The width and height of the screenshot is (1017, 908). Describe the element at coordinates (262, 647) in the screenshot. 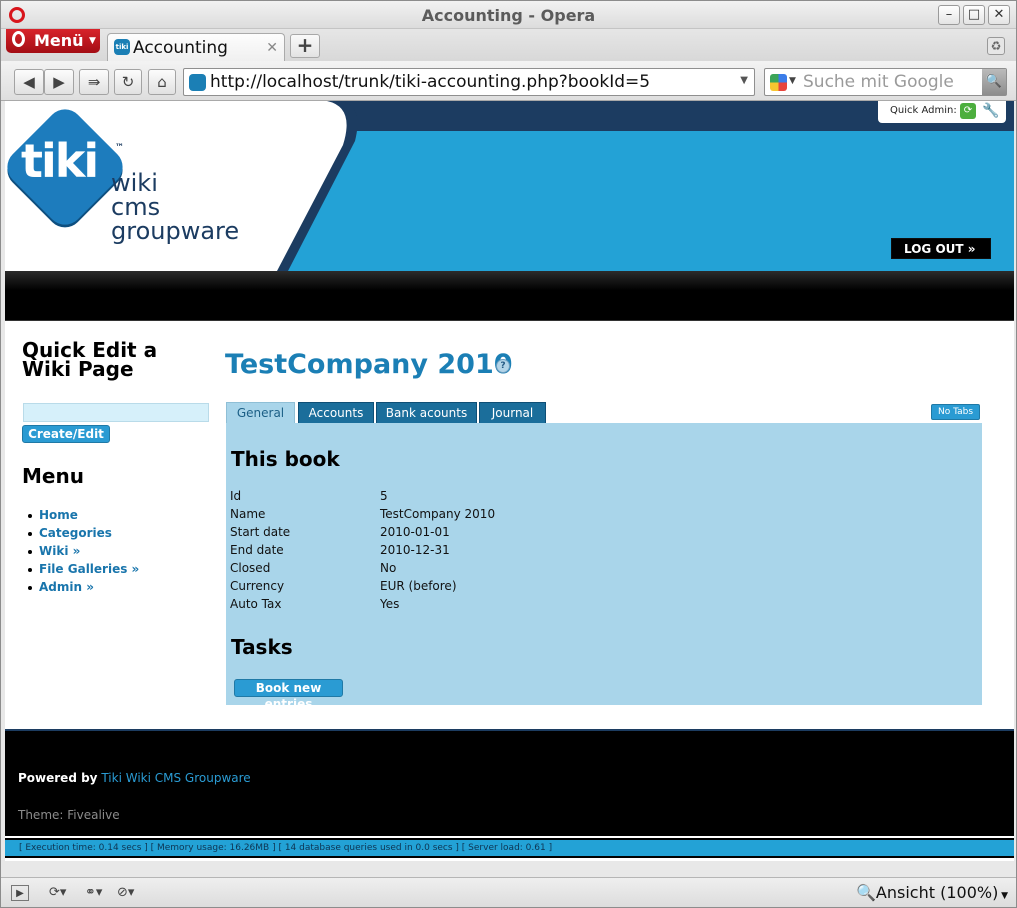

I see `section-heading-tasks: Tasks` at that location.